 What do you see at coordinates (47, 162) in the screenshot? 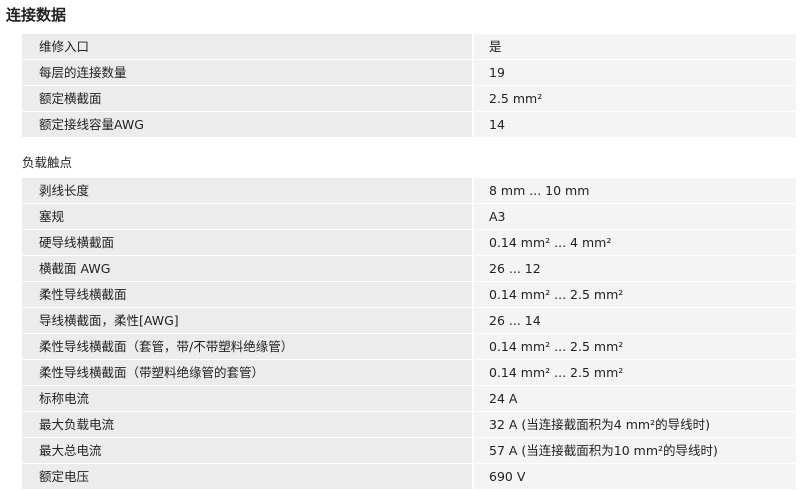
I see `load-contacts-heading: 负载触点` at bounding box center [47, 162].